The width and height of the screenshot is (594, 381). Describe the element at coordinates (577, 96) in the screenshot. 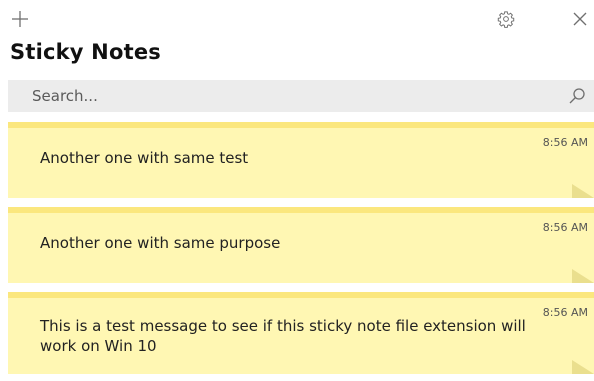

I see `search-icon` at that location.